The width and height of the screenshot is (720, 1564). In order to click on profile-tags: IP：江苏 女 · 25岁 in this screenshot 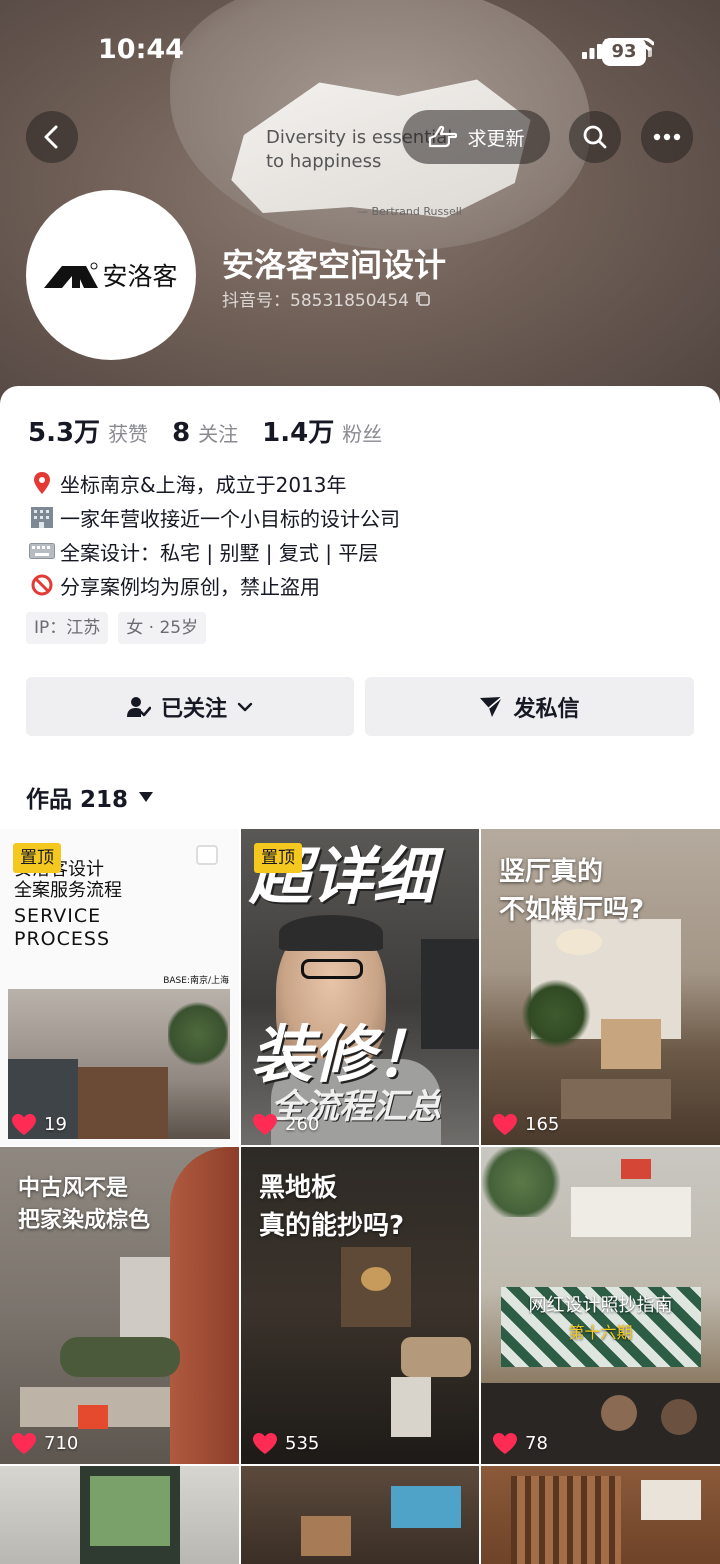, I will do `click(116, 628)`.